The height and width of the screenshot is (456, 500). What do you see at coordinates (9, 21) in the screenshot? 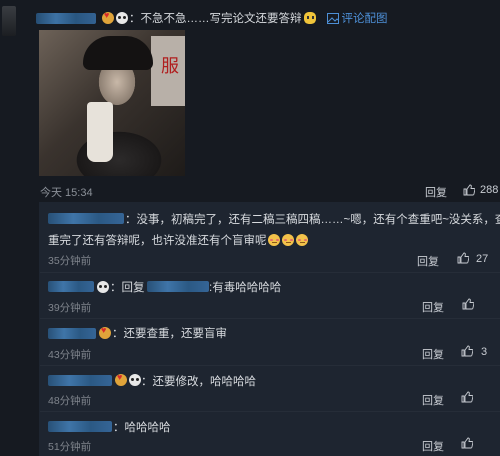
I see `avatar` at bounding box center [9, 21].